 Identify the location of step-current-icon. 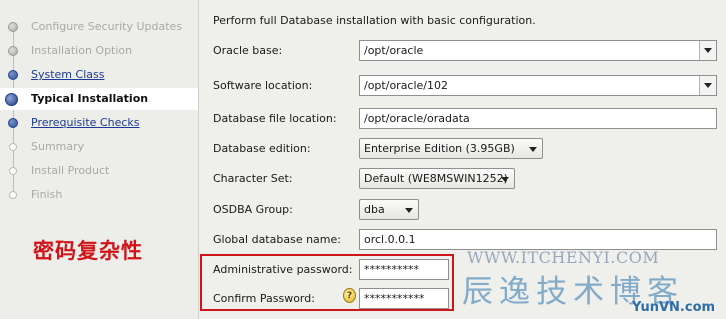
(11, 99).